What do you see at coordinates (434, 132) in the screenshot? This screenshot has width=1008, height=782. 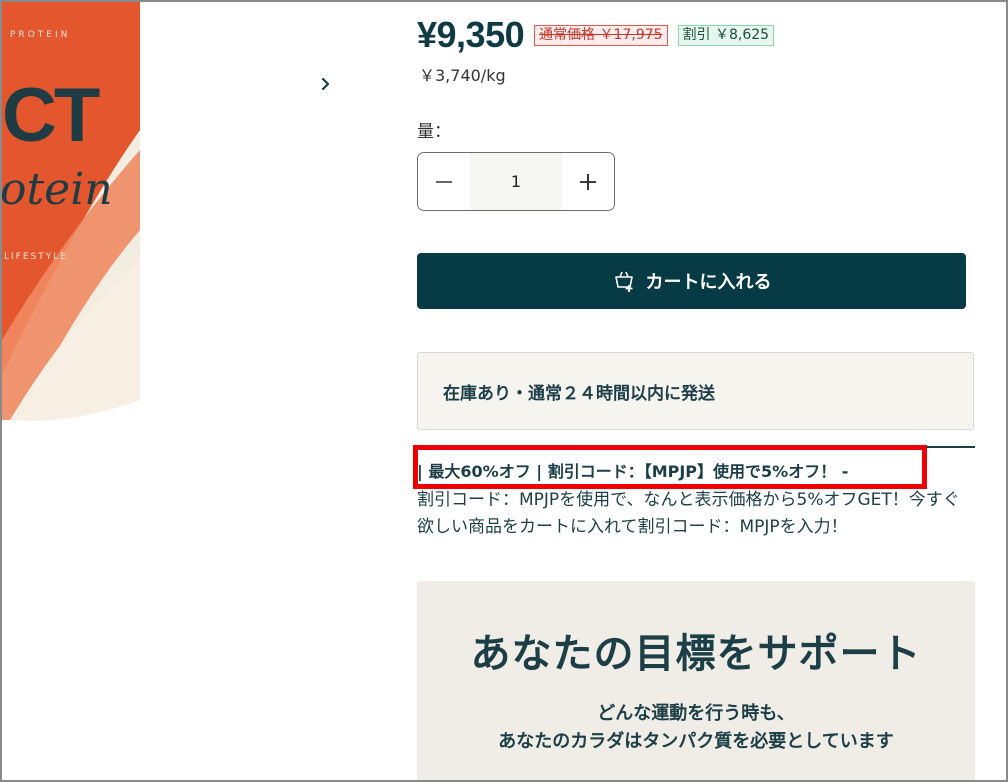 I see `quantity-label: 量：` at bounding box center [434, 132].